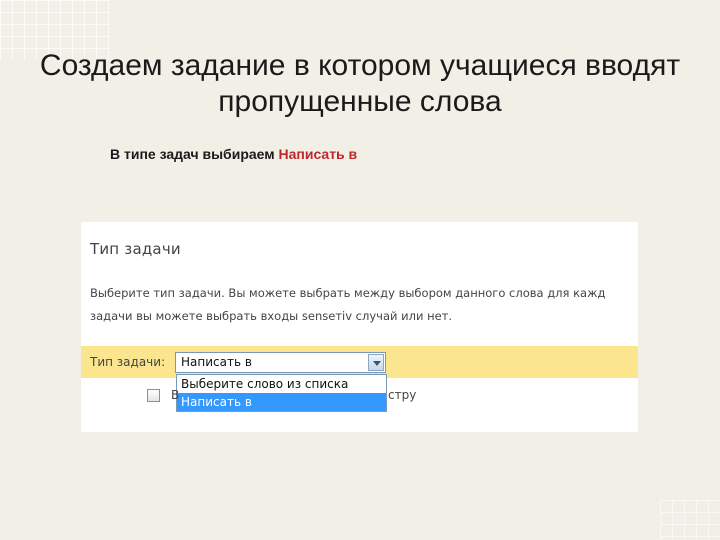 This screenshot has width=720, height=540. What do you see at coordinates (402, 395) in the screenshot?
I see `checkbox-label-end: стру` at bounding box center [402, 395].